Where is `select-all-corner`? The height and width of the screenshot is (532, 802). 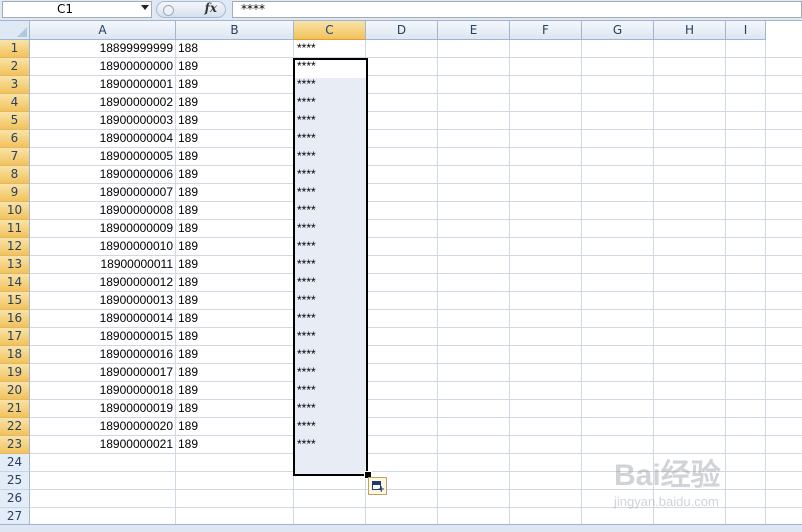
select-all-corner is located at coordinates (15, 30).